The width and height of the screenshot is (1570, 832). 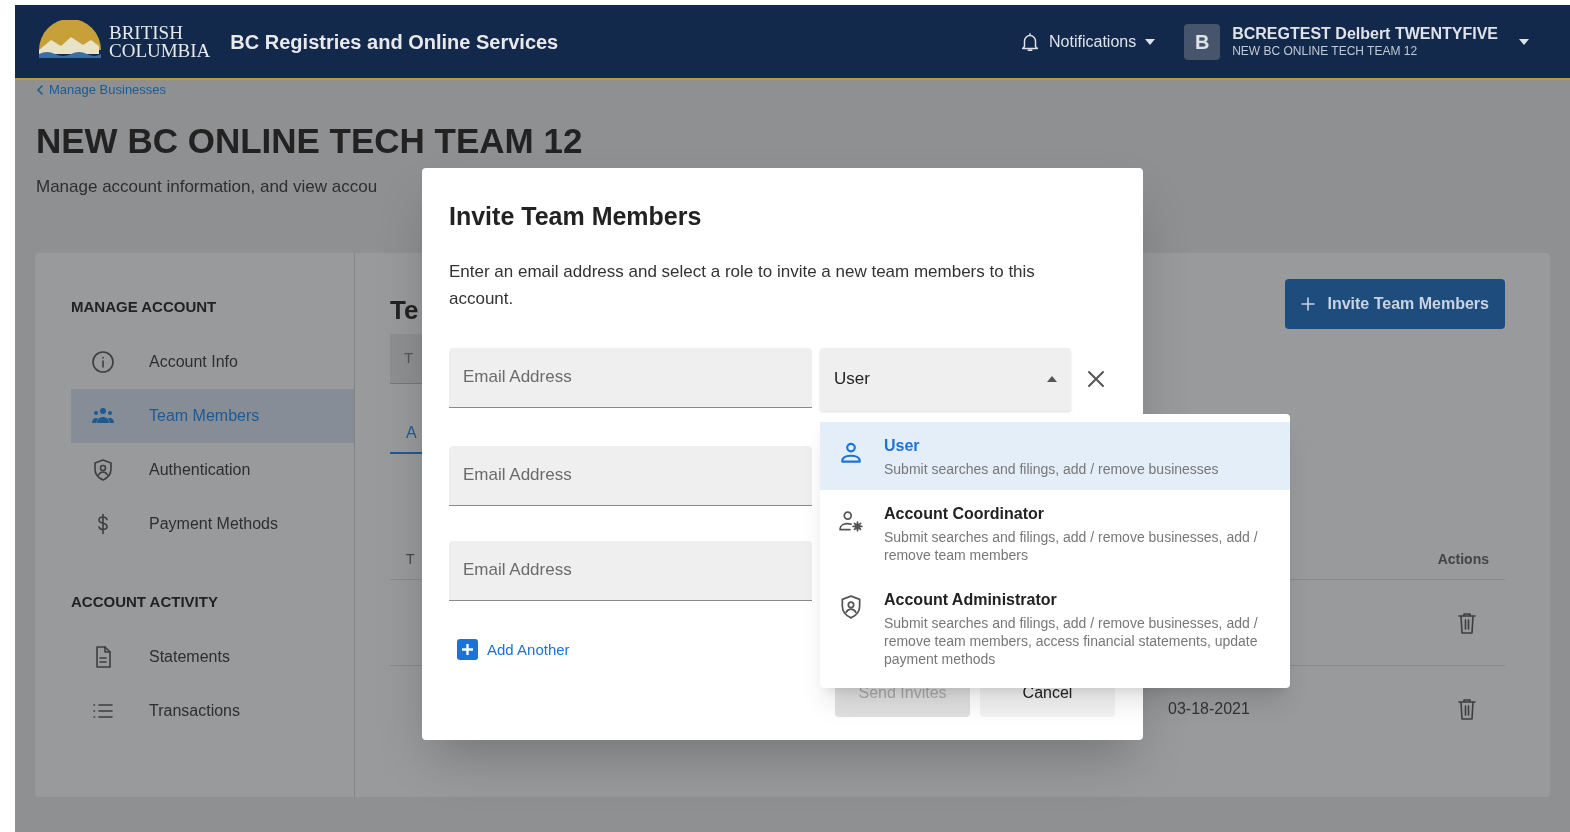 What do you see at coordinates (1463, 559) in the screenshot?
I see `column-header: Actions` at bounding box center [1463, 559].